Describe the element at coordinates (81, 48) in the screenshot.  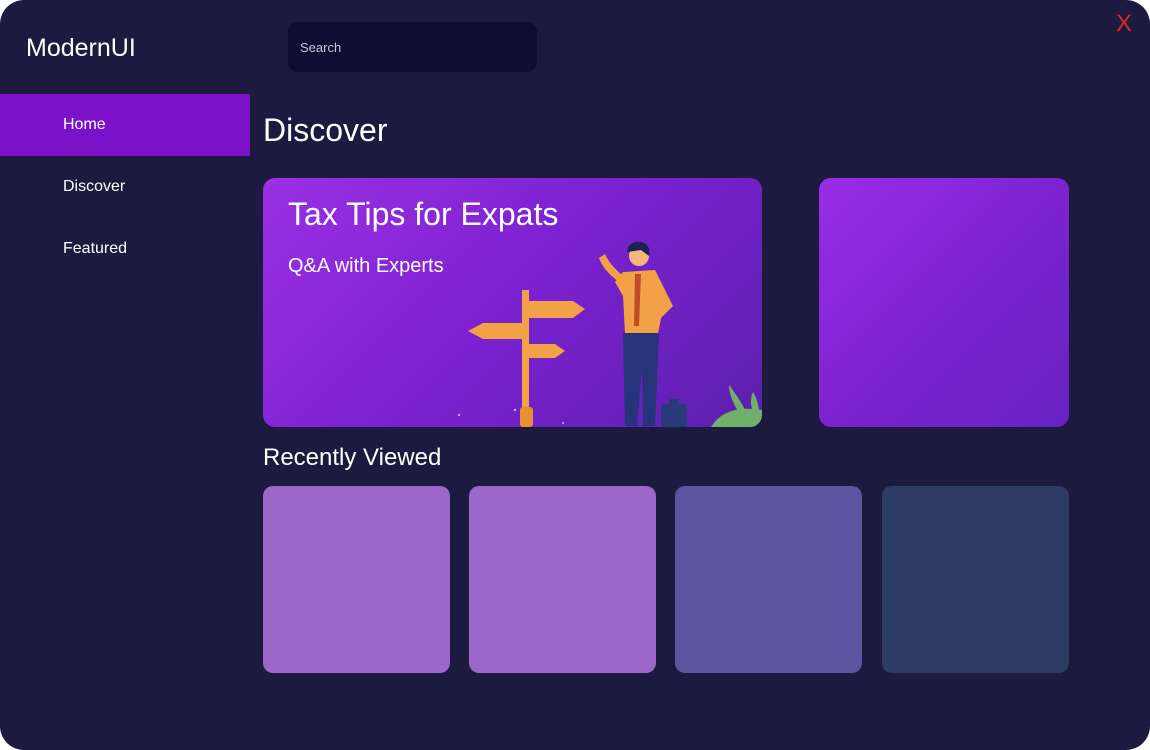
I see `app-title: ModernUI` at that location.